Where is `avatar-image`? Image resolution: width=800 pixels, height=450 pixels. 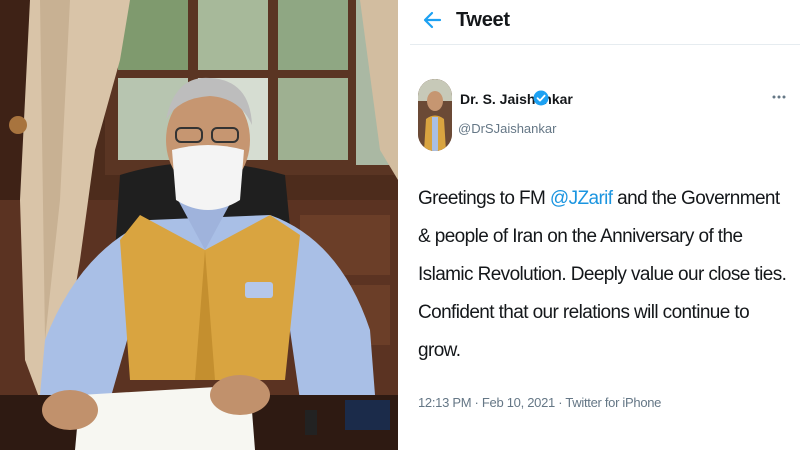 avatar-image is located at coordinates (435, 115).